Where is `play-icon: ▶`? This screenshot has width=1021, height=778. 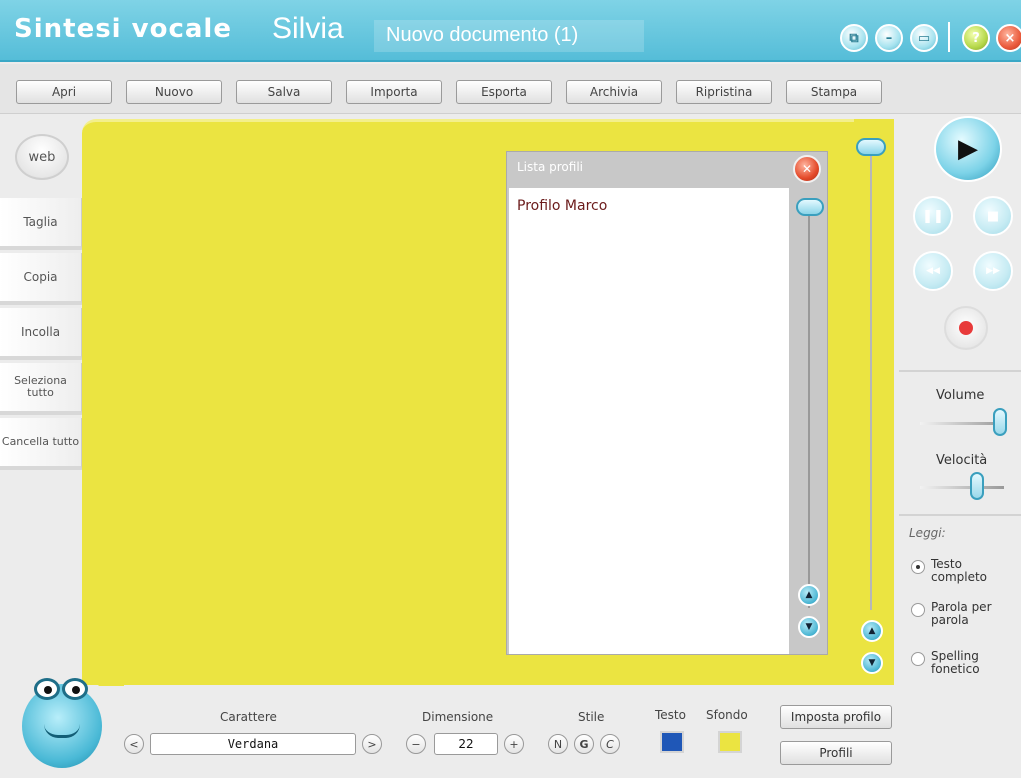 play-icon: ▶ is located at coordinates (968, 149).